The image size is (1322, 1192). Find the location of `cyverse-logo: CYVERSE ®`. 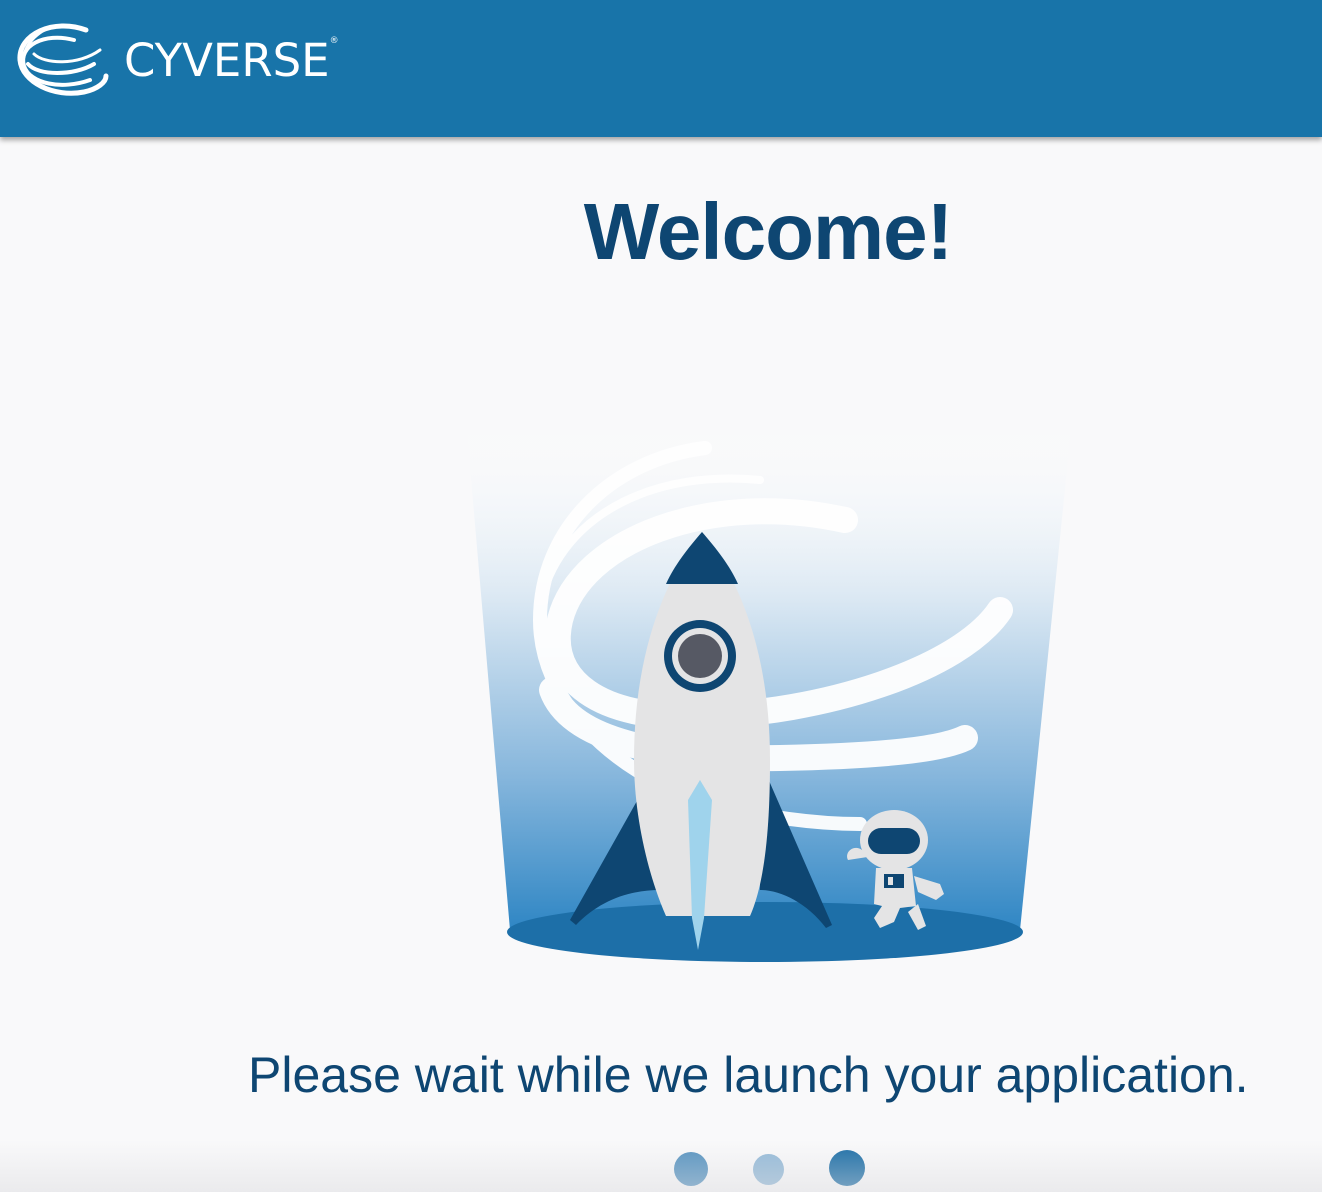

cyverse-logo: CYVERSE ® is located at coordinates (176, 62).